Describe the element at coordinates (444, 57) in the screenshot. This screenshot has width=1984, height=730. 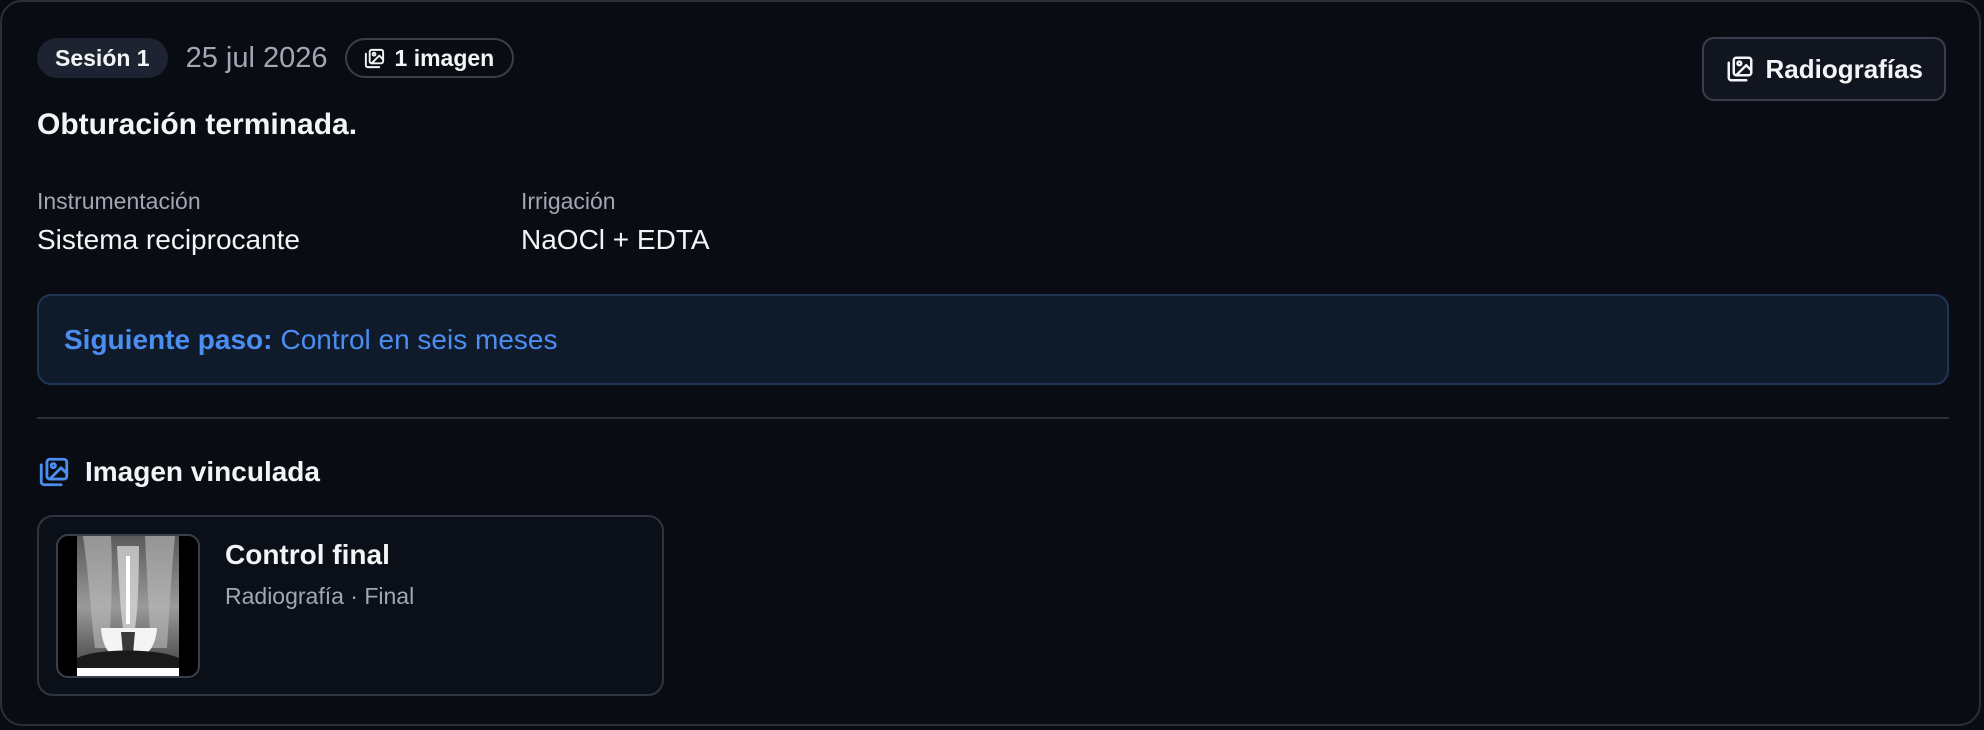
I see `images-count-label: 1 imagen` at that location.